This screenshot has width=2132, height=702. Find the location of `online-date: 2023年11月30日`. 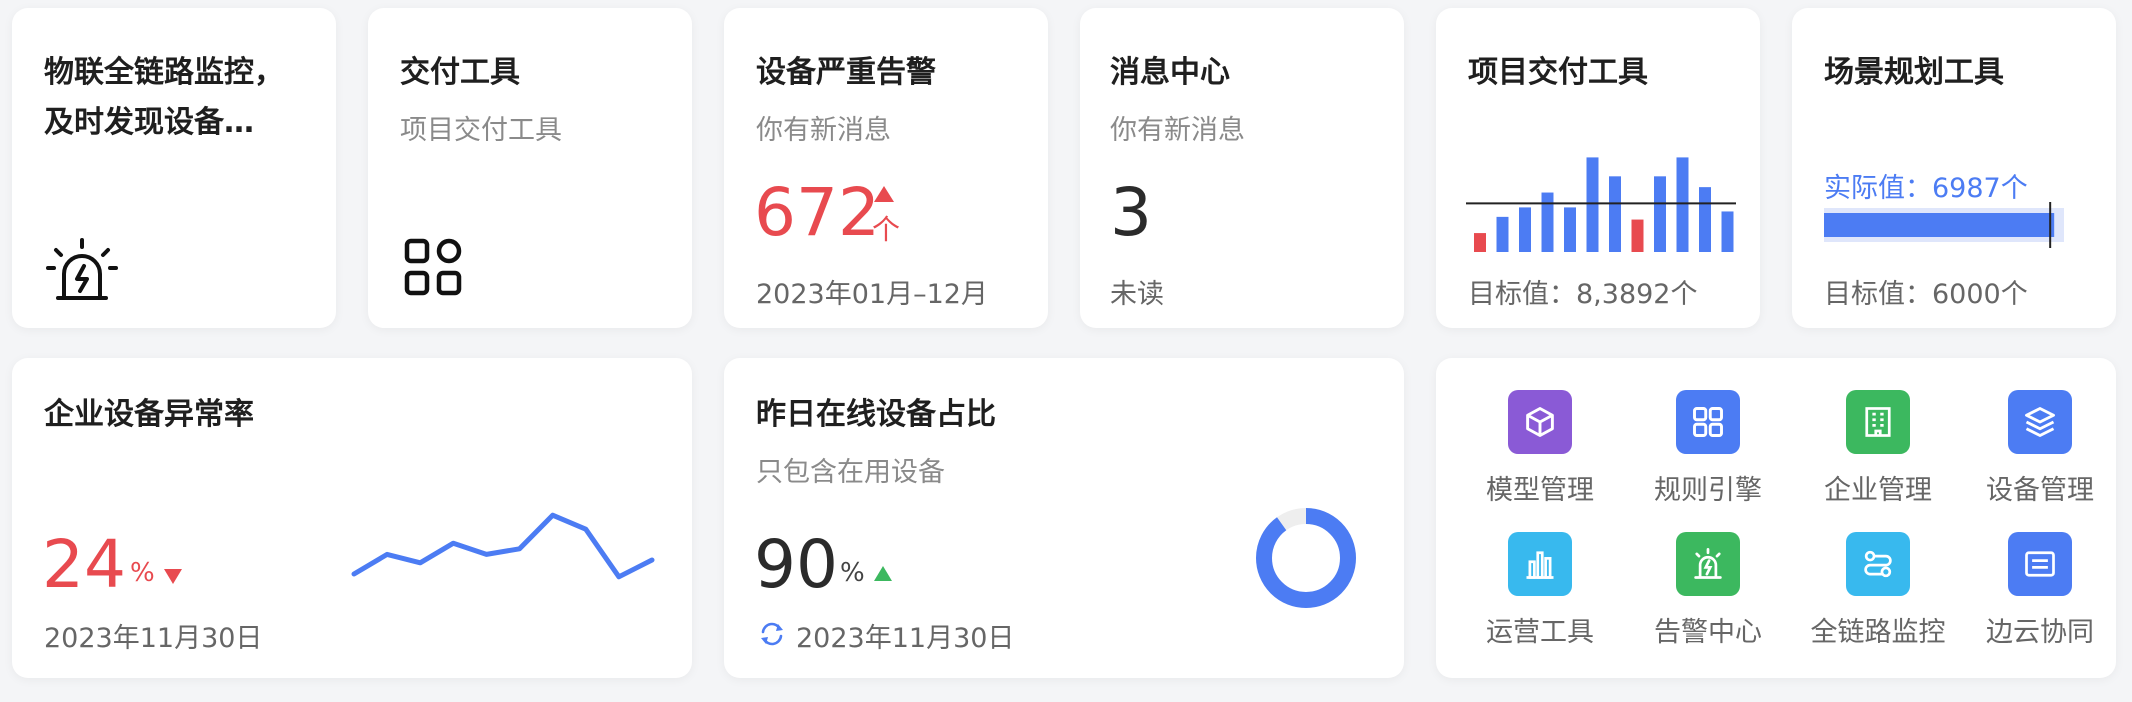

online-date: 2023年11月30日 is located at coordinates (905, 638).